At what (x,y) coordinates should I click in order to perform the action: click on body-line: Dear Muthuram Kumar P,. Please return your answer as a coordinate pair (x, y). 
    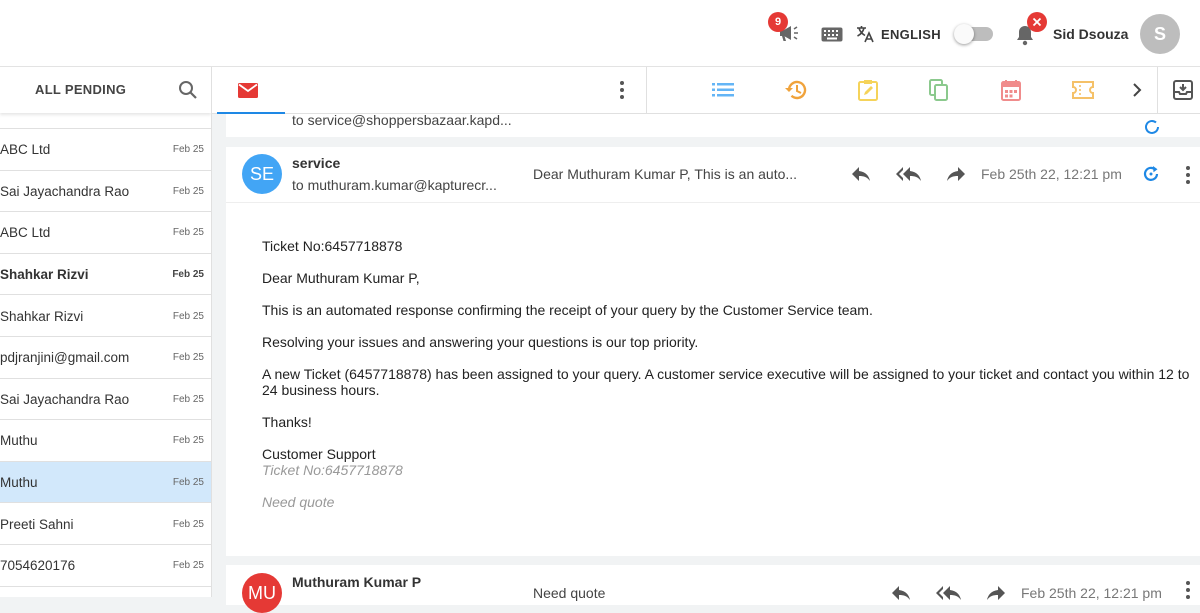
    Looking at the image, I should click on (341, 278).